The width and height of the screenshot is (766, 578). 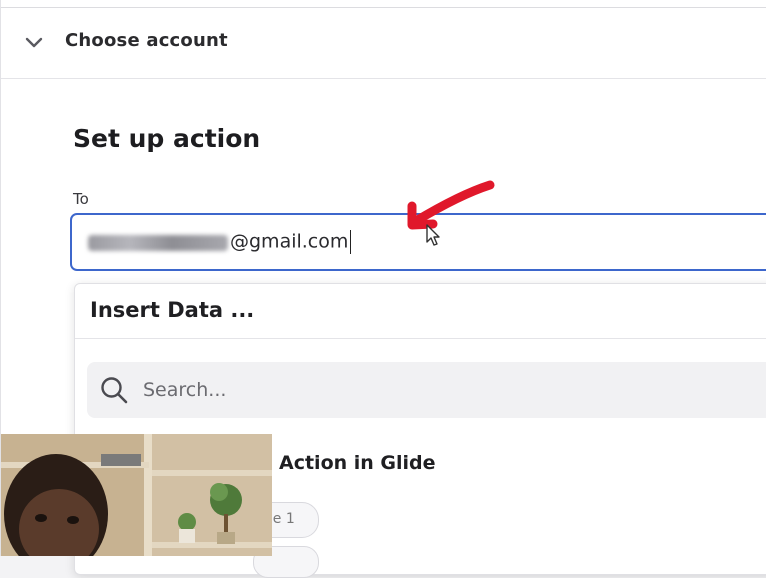 What do you see at coordinates (114, 390) in the screenshot?
I see `search-icon` at bounding box center [114, 390].